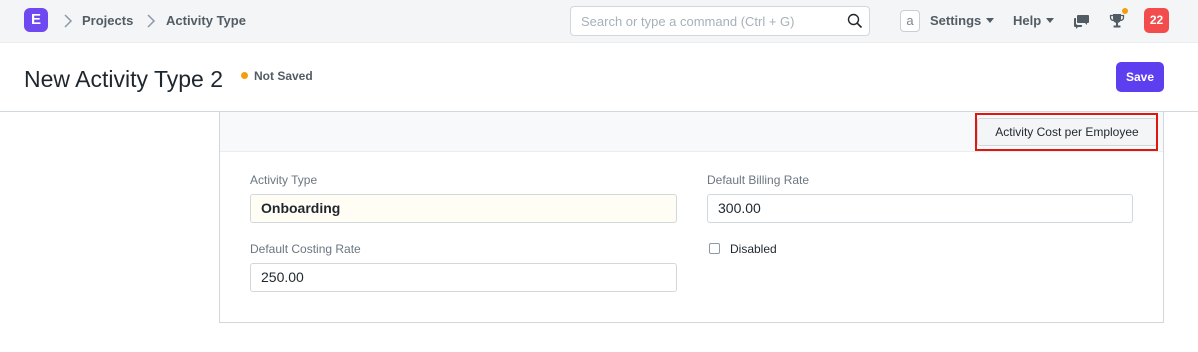 This screenshot has height=352, width=1198. Describe the element at coordinates (463, 277) in the screenshot. I see `default-costing-rate-field: 250.00` at that location.